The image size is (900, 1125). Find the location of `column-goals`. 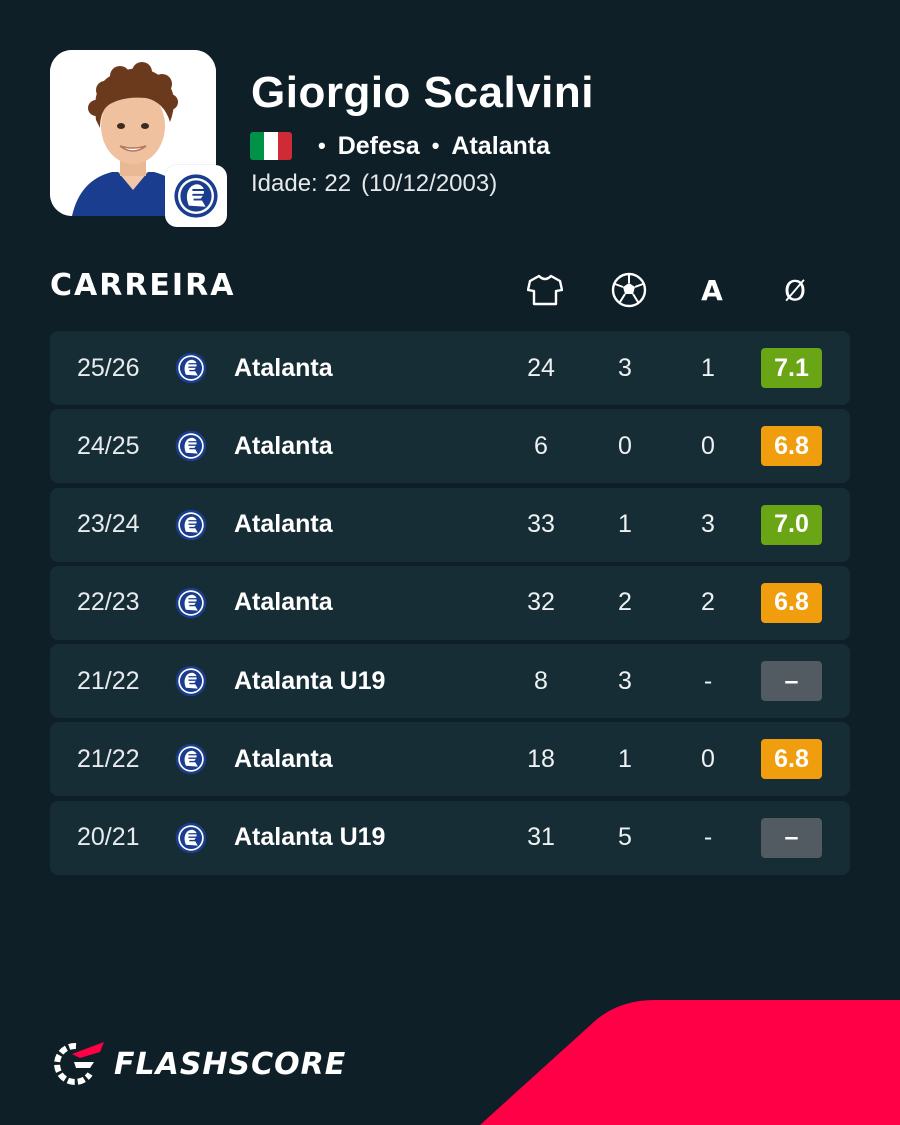

column-goals is located at coordinates (629, 290).